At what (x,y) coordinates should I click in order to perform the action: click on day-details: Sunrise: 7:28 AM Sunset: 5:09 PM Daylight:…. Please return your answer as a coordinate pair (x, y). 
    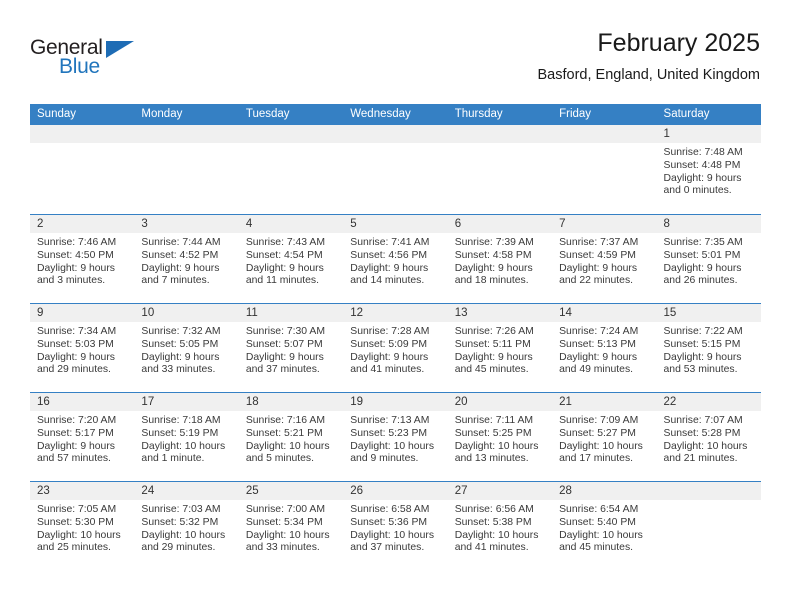
    Looking at the image, I should click on (395, 349).